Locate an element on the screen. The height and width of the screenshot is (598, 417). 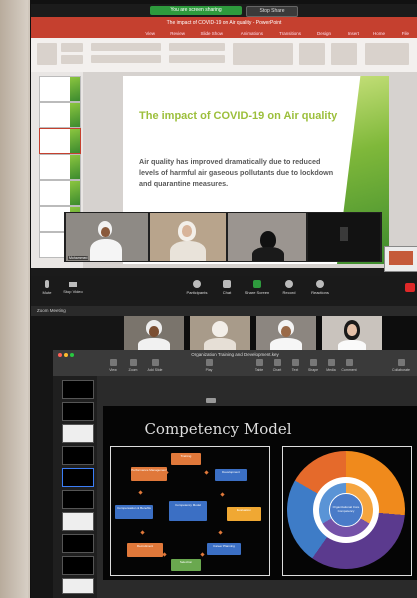
stop-share-button: Stop Share is located at coordinates (272, 11).